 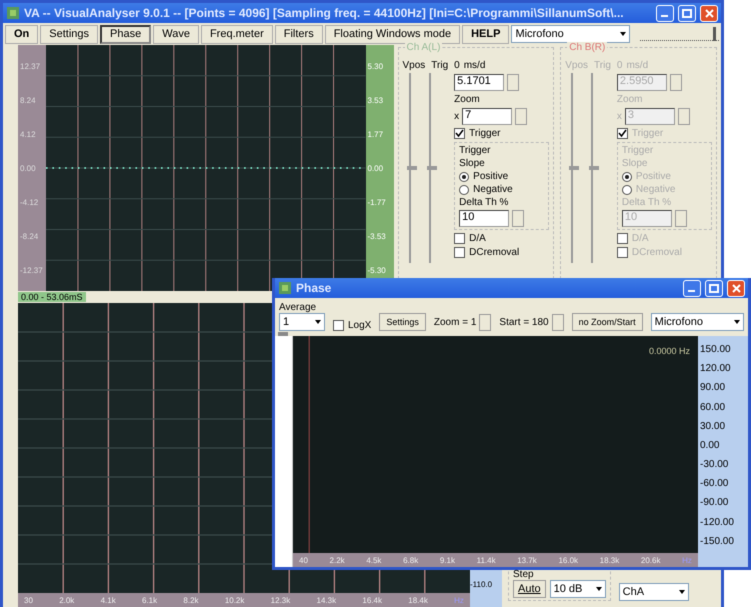 What do you see at coordinates (298, 307) in the screenshot?
I see `average-label: Average` at bounding box center [298, 307].